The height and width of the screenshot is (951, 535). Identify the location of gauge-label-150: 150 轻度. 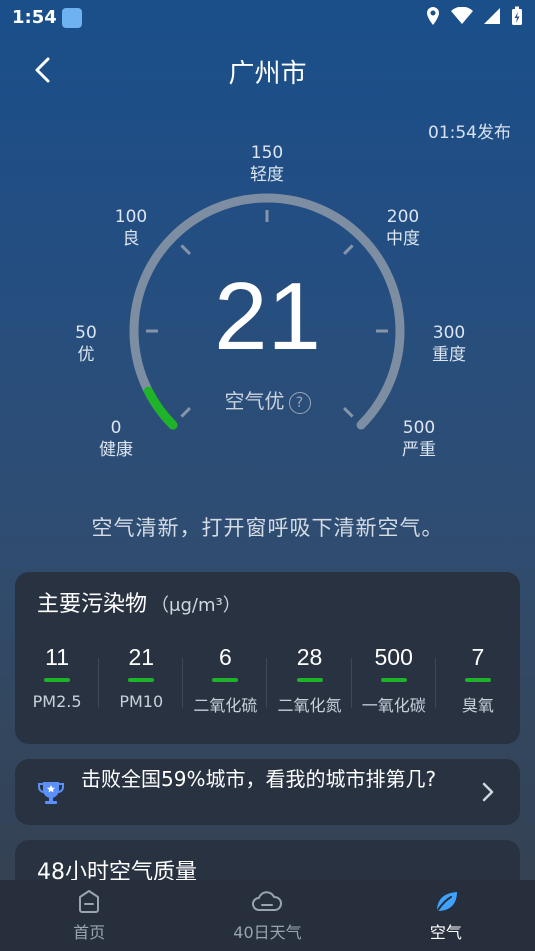
(267, 164).